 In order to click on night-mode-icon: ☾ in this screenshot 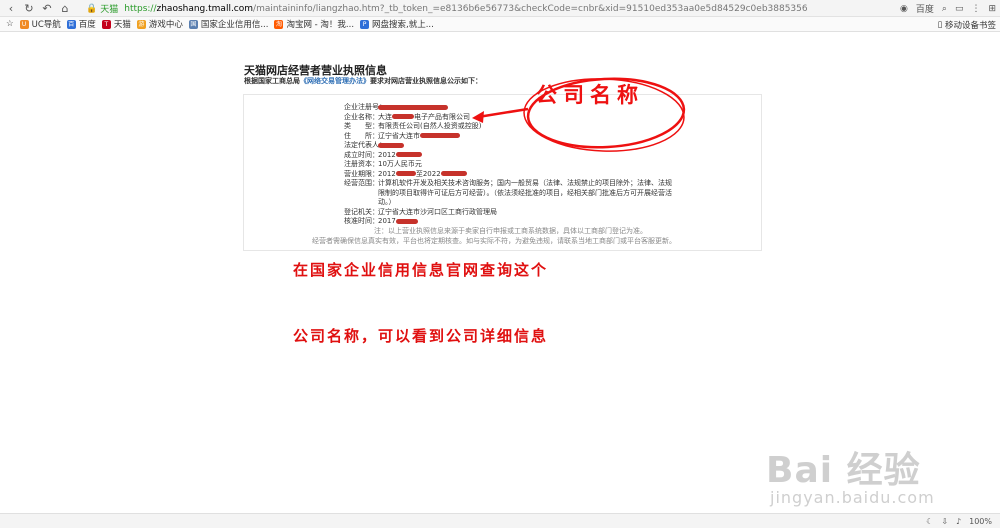, I will do `click(929, 521)`.